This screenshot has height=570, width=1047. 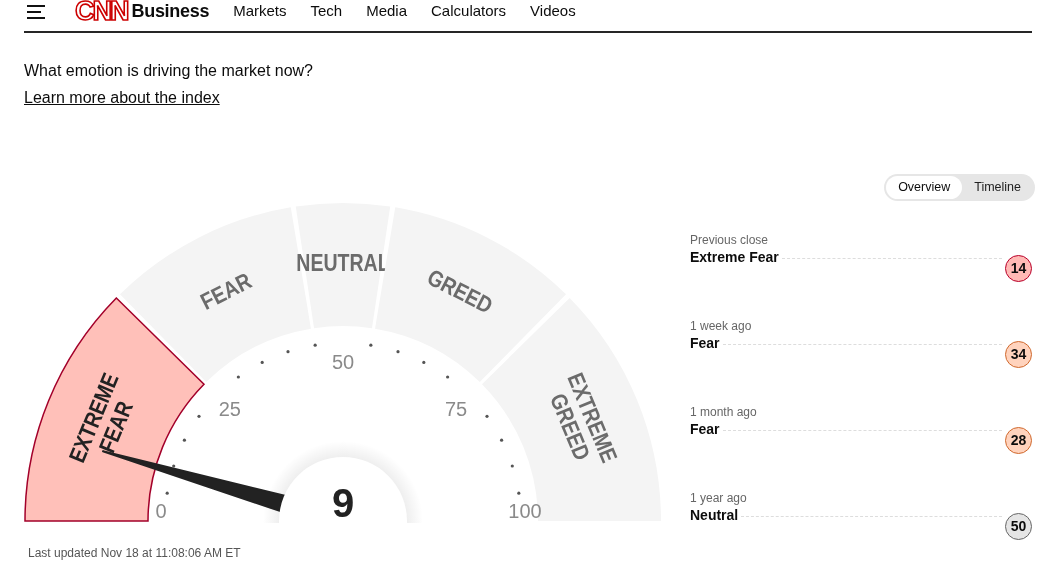 What do you see at coordinates (260, 11) in the screenshot?
I see `nav-link: Markets` at bounding box center [260, 11].